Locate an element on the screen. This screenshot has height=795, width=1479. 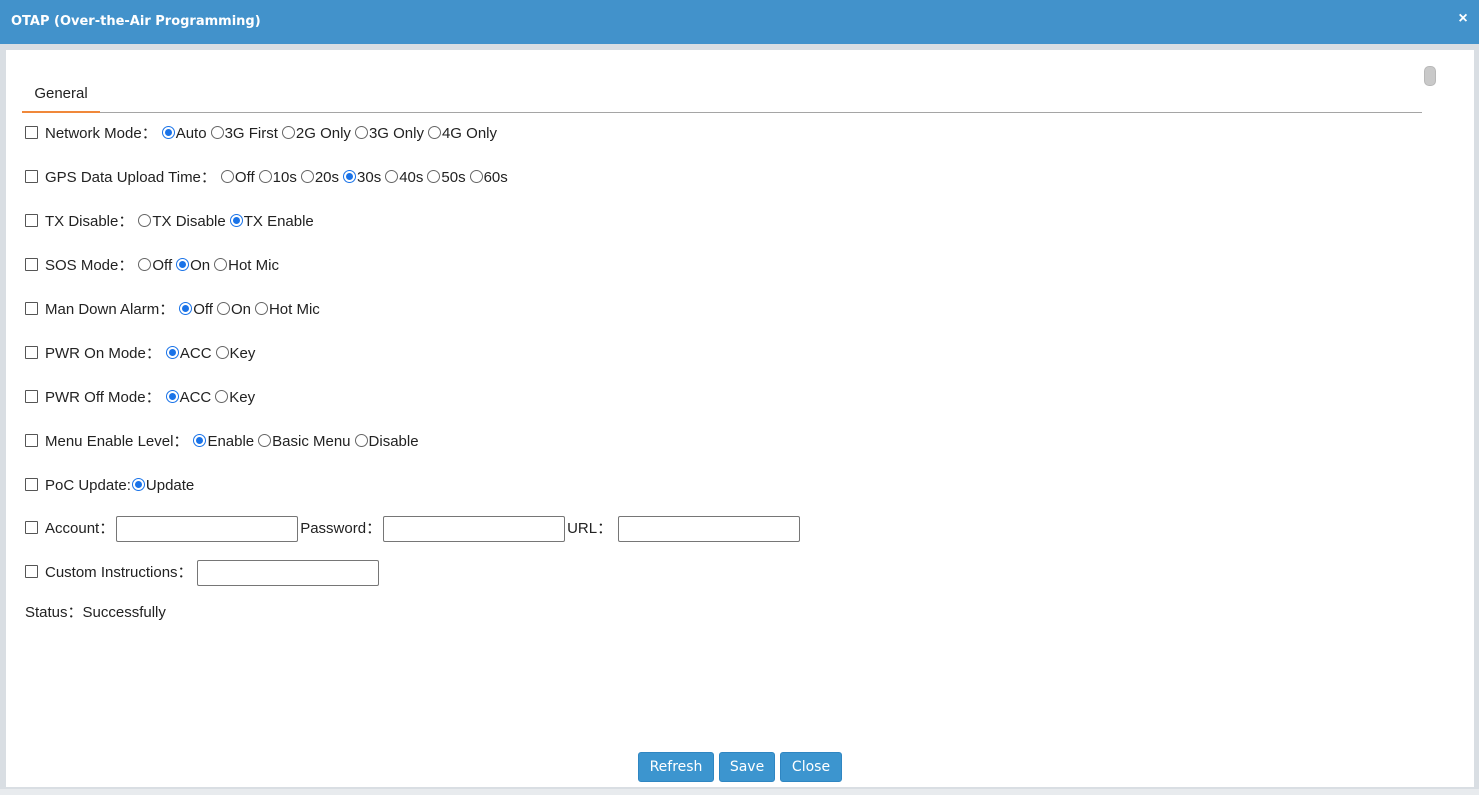
man-down-checkbox is located at coordinates (31, 308).